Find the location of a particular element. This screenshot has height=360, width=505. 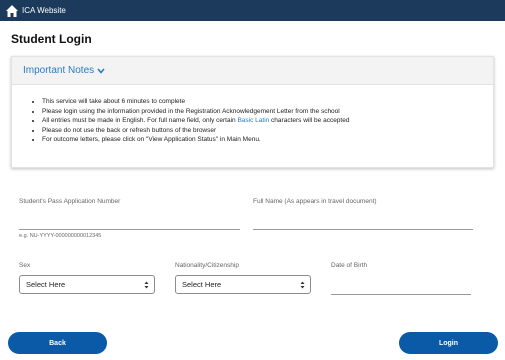

home-icon is located at coordinates (12, 11).